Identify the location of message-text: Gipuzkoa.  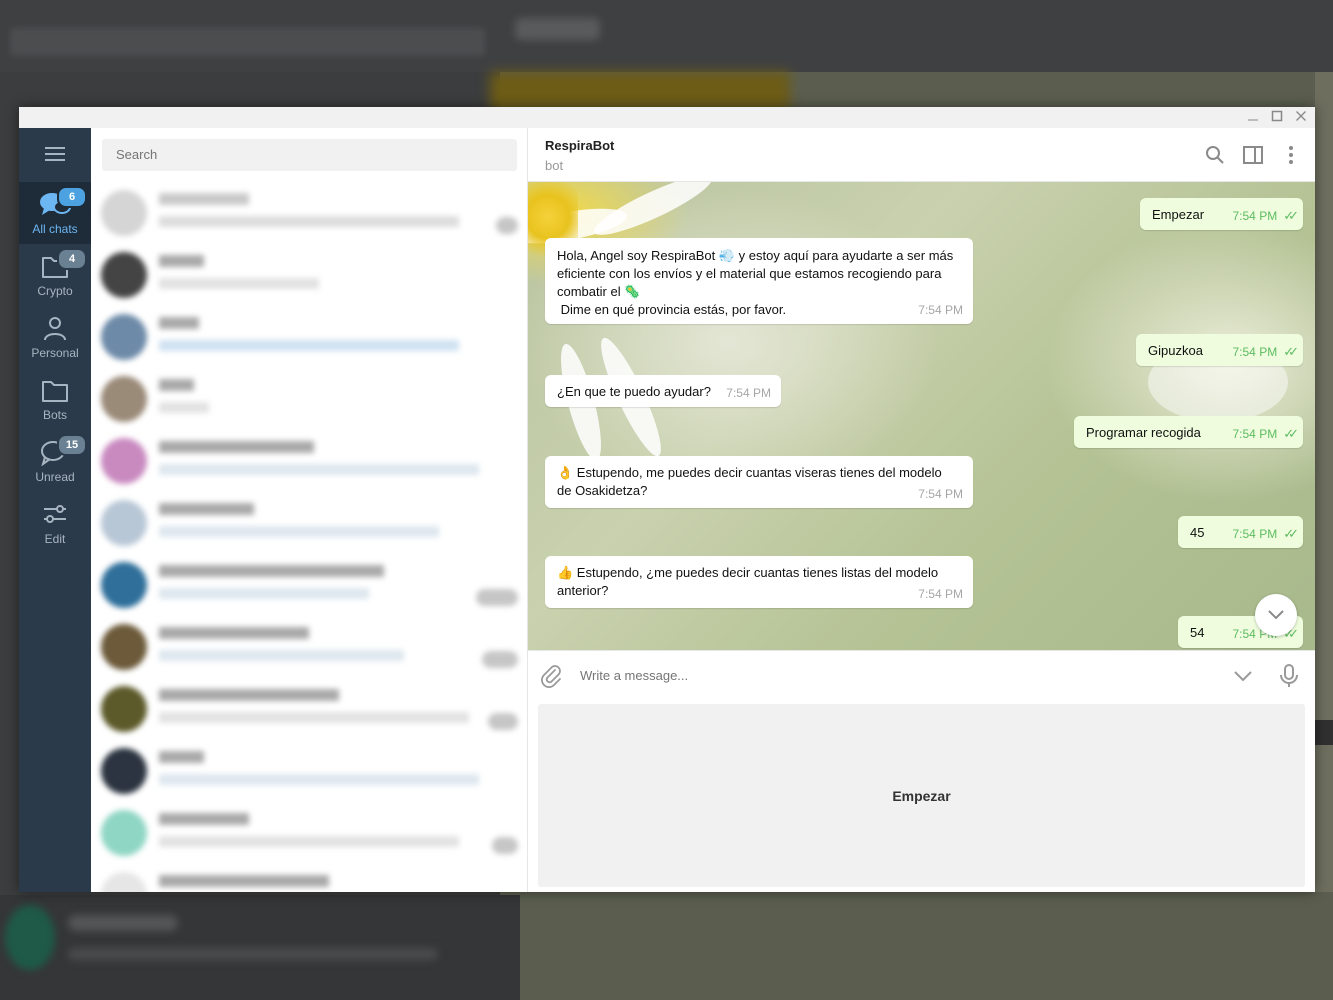
(1175, 350).